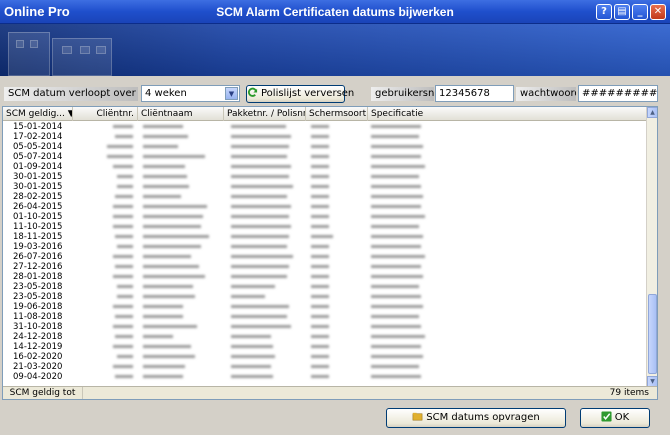 The height and width of the screenshot is (435, 670). Describe the element at coordinates (181, 114) in the screenshot. I see `column-header-client-name: Cliëntnaam` at that location.